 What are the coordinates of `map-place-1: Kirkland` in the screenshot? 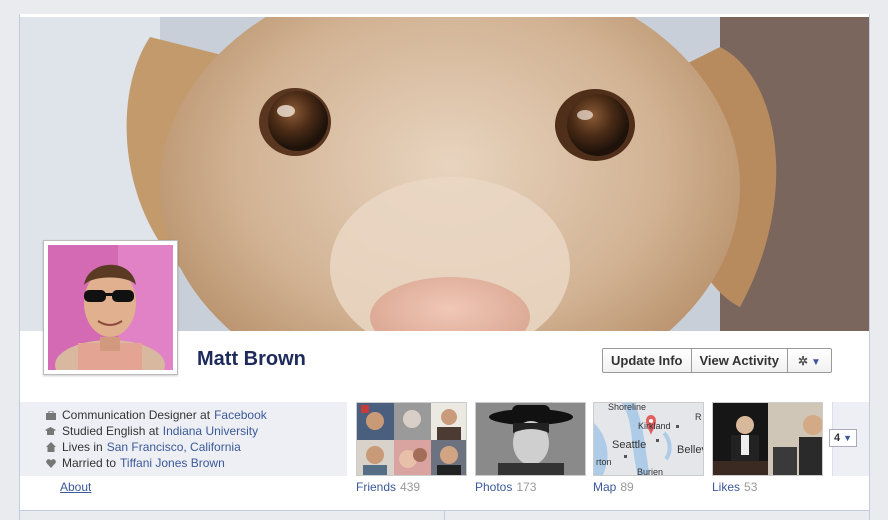 It's located at (654, 426).